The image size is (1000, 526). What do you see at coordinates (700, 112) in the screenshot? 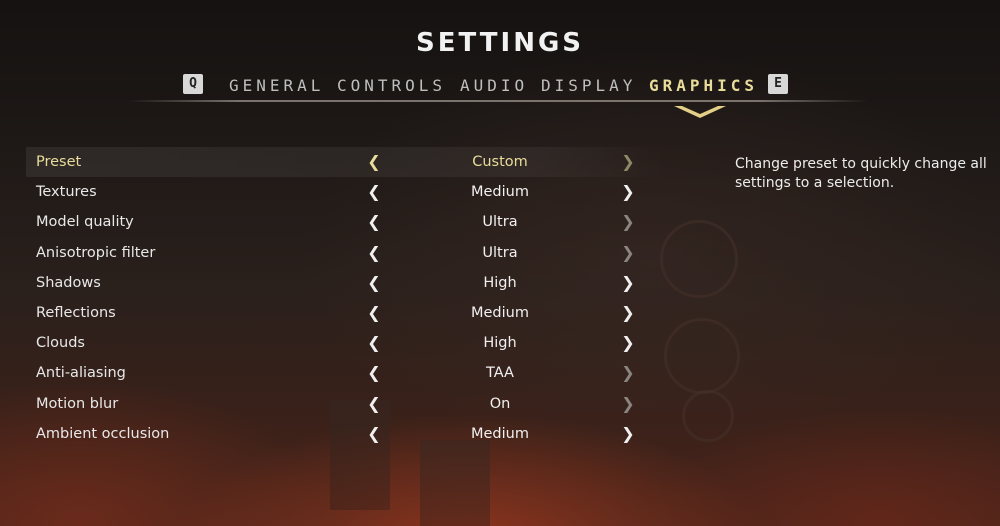
I see `chevron-down-icon` at bounding box center [700, 112].